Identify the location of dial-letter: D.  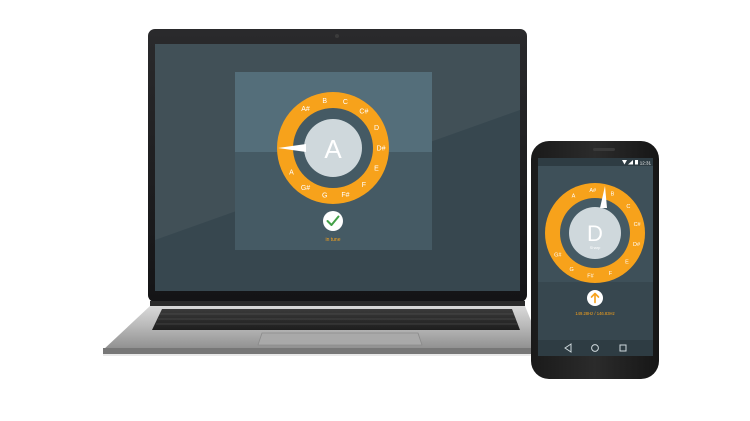
(376, 128).